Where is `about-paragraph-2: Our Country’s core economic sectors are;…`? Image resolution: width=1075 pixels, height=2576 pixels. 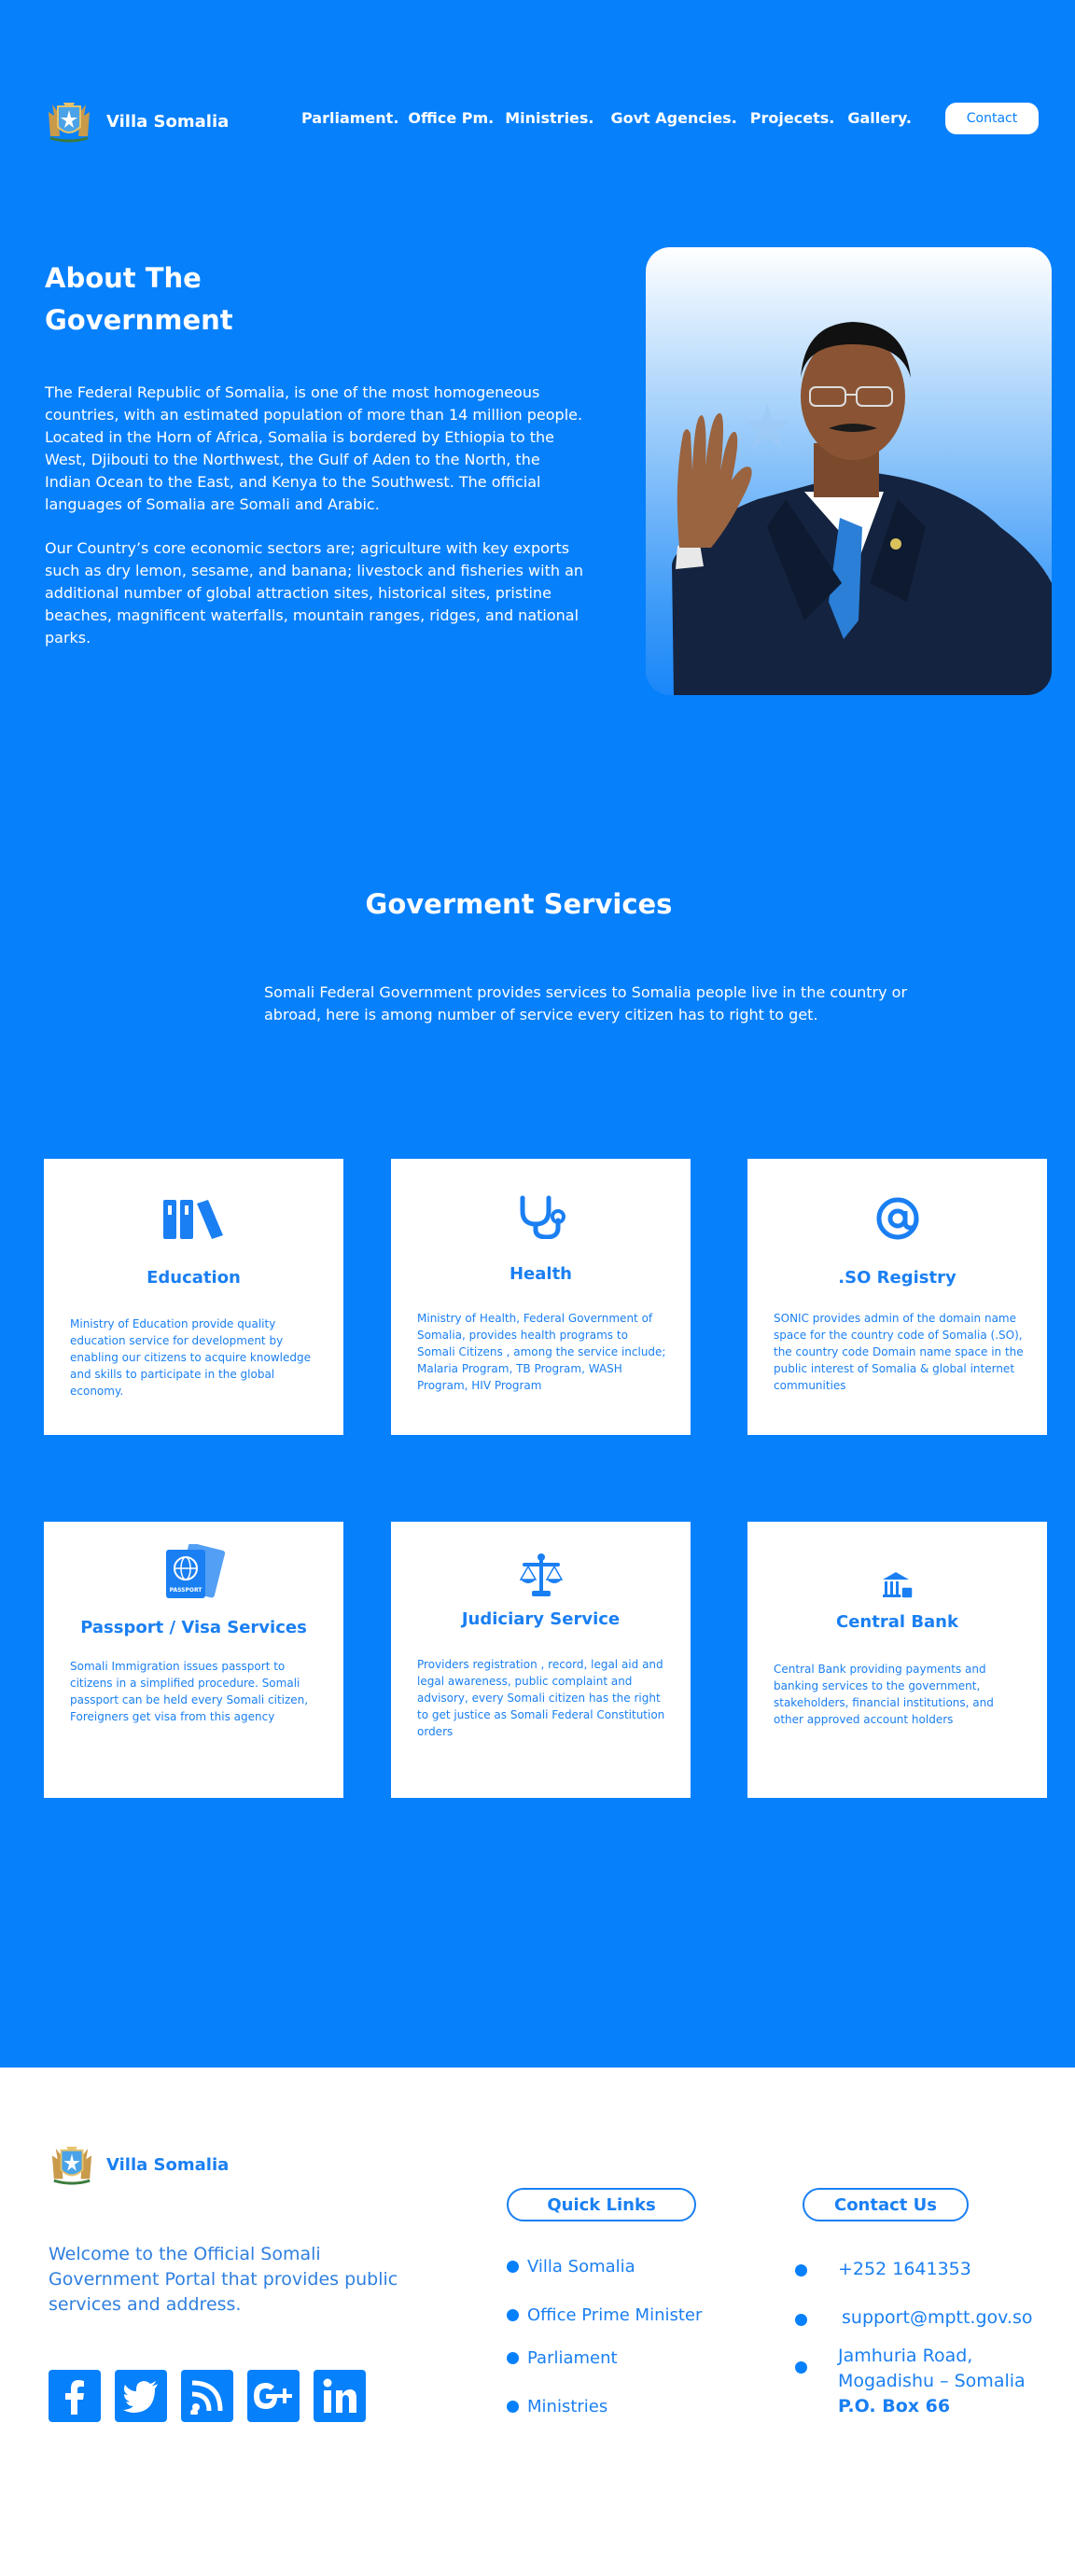 about-paragraph-2: Our Country’s core economic sectors are;… is located at coordinates (314, 593).